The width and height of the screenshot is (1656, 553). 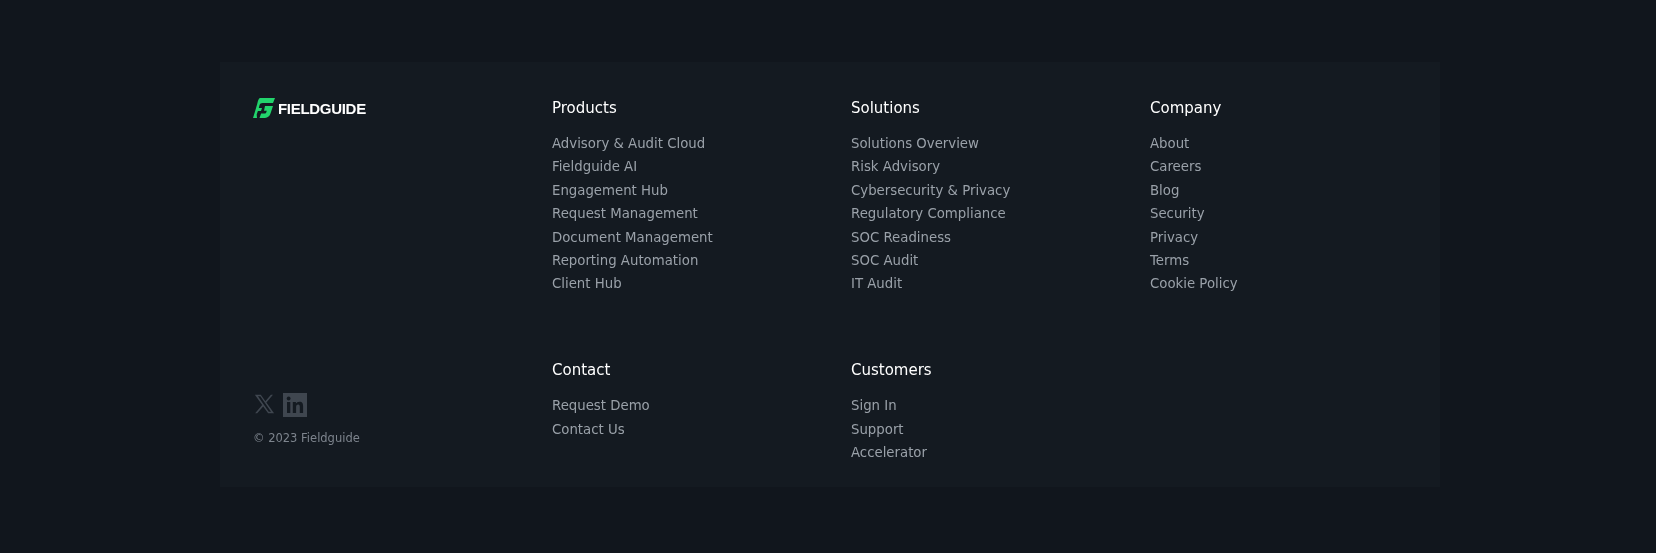 I want to click on footer-link: SOC Readiness, so click(x=901, y=237).